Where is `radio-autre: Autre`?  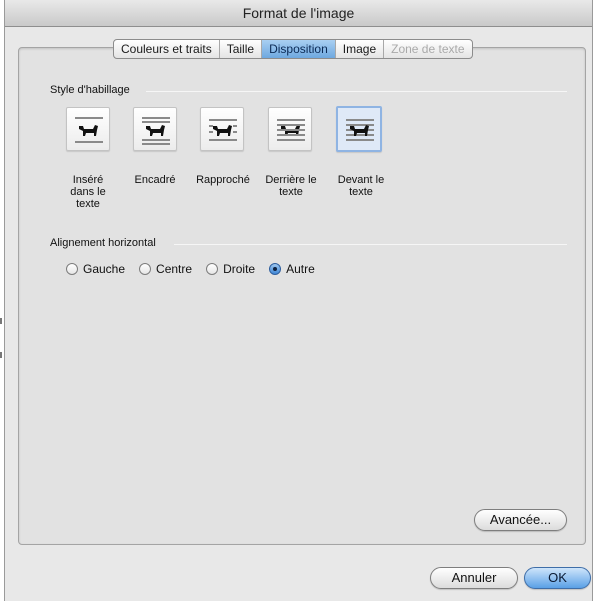 radio-autre: Autre is located at coordinates (292, 269).